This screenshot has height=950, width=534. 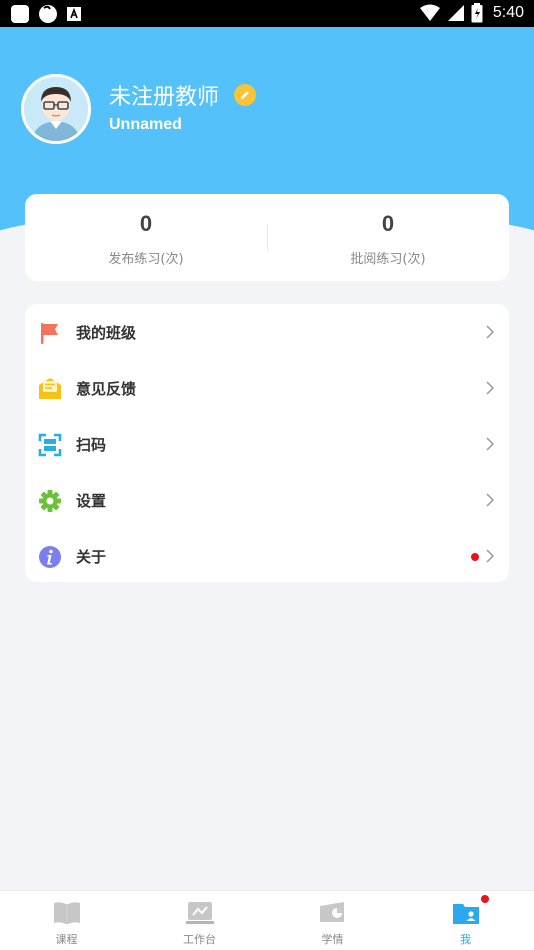 I want to click on tab-learning-status: 学情, so click(x=332, y=920).